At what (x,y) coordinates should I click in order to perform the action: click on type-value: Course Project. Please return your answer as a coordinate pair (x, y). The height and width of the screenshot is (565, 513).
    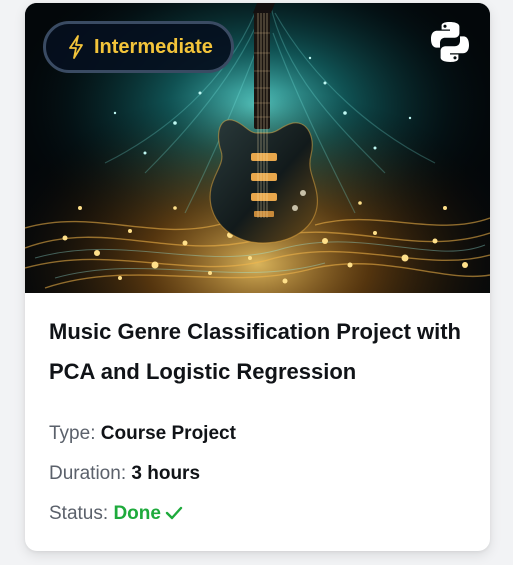
    Looking at the image, I should click on (168, 433).